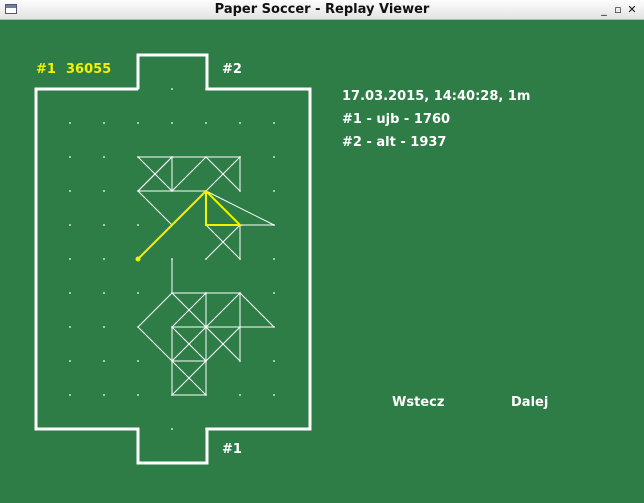  Describe the element at coordinates (396, 119) in the screenshot. I see `player1-info: #1 - ujb - 1760` at that location.